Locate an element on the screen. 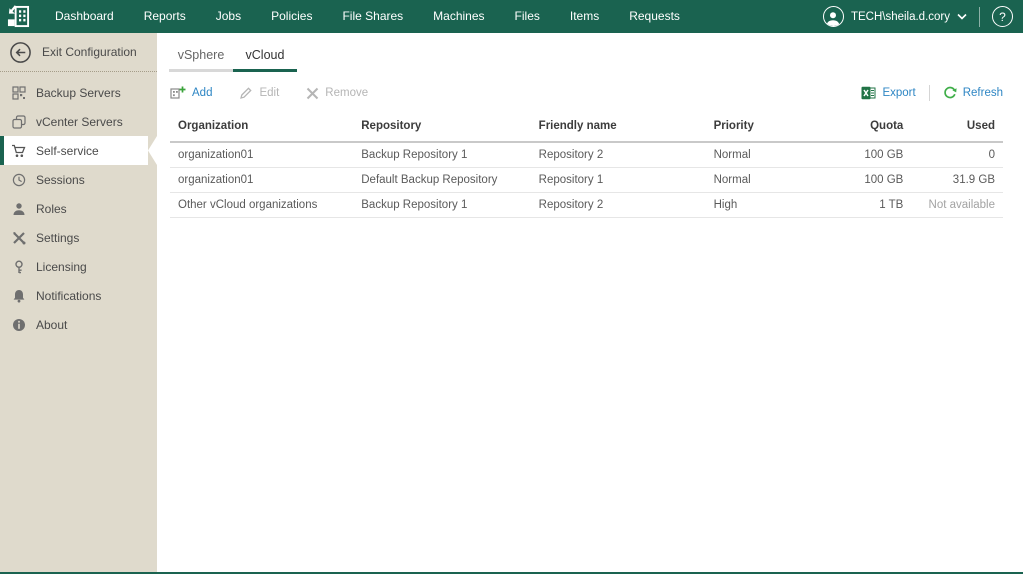 This screenshot has height=574, width=1023. remove-label: Remove is located at coordinates (347, 93).